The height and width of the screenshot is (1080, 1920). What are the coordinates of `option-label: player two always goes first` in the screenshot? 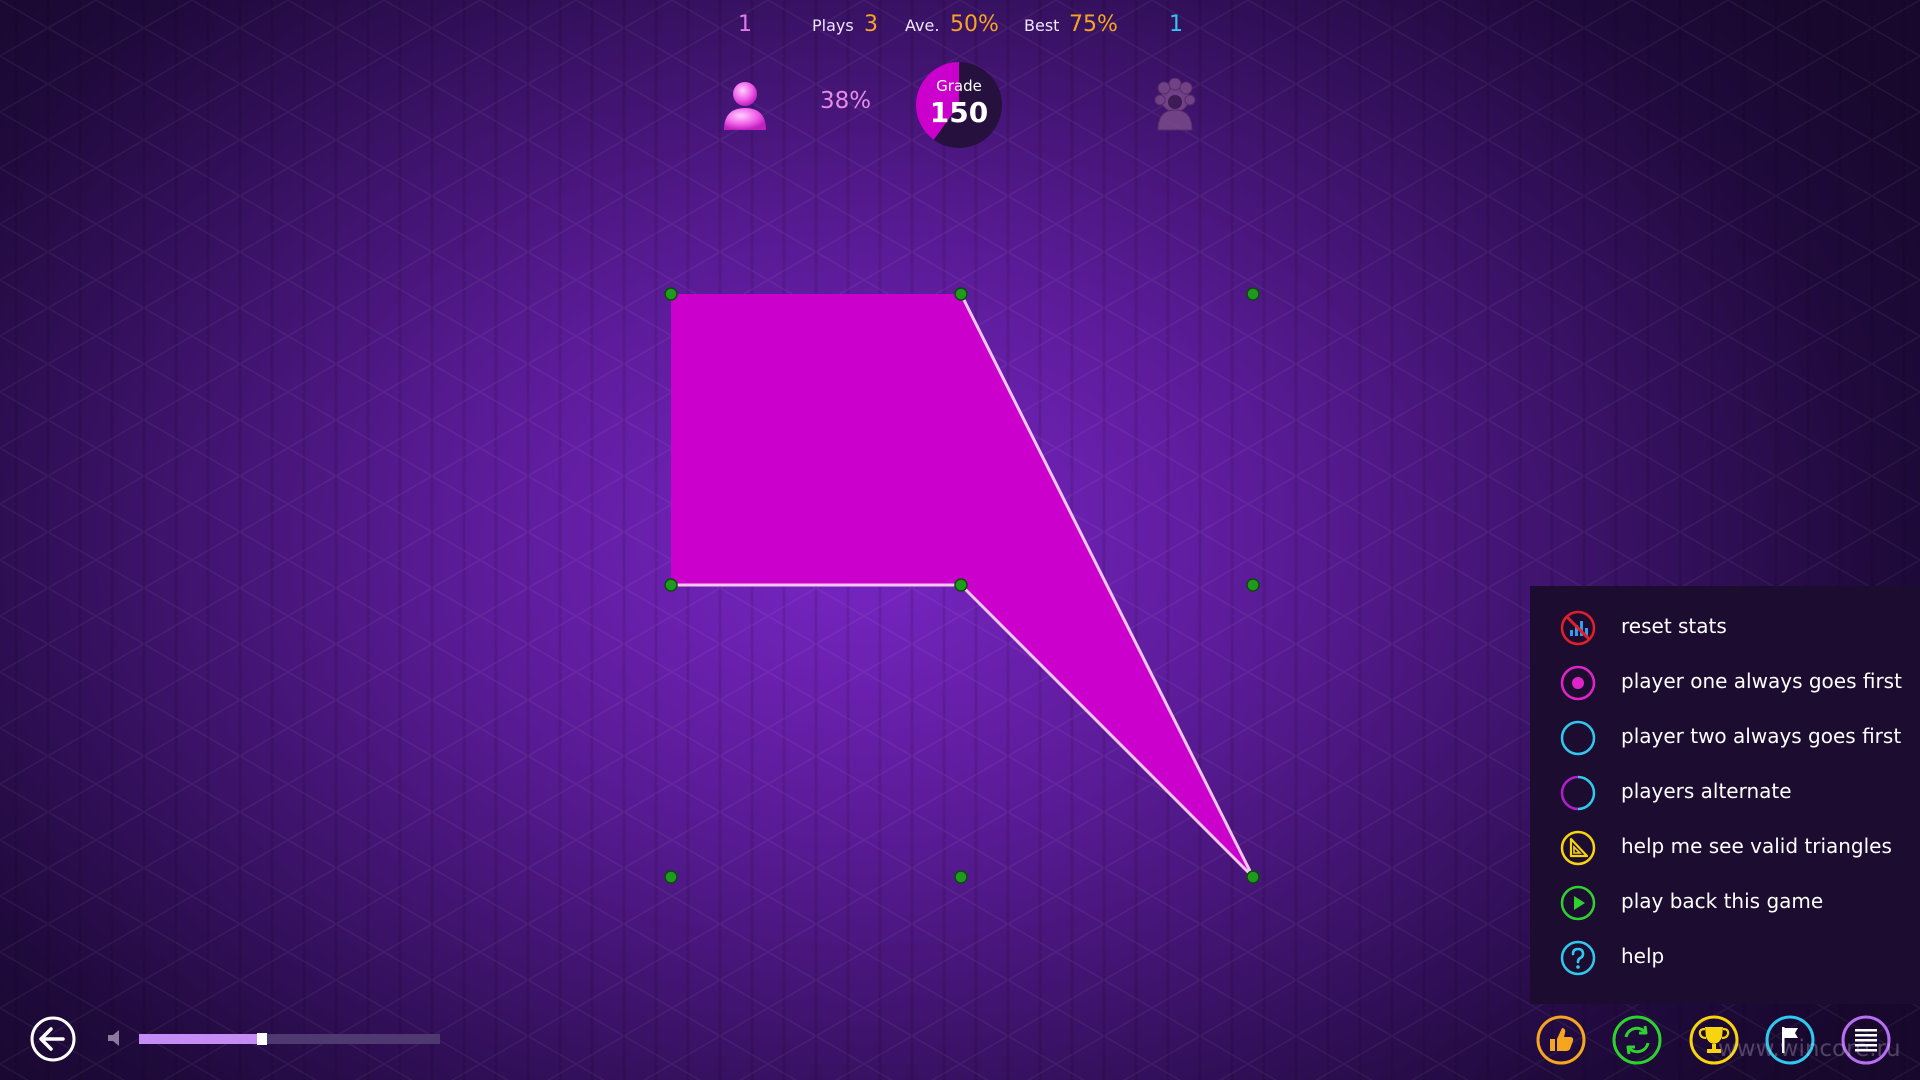 It's located at (1761, 736).